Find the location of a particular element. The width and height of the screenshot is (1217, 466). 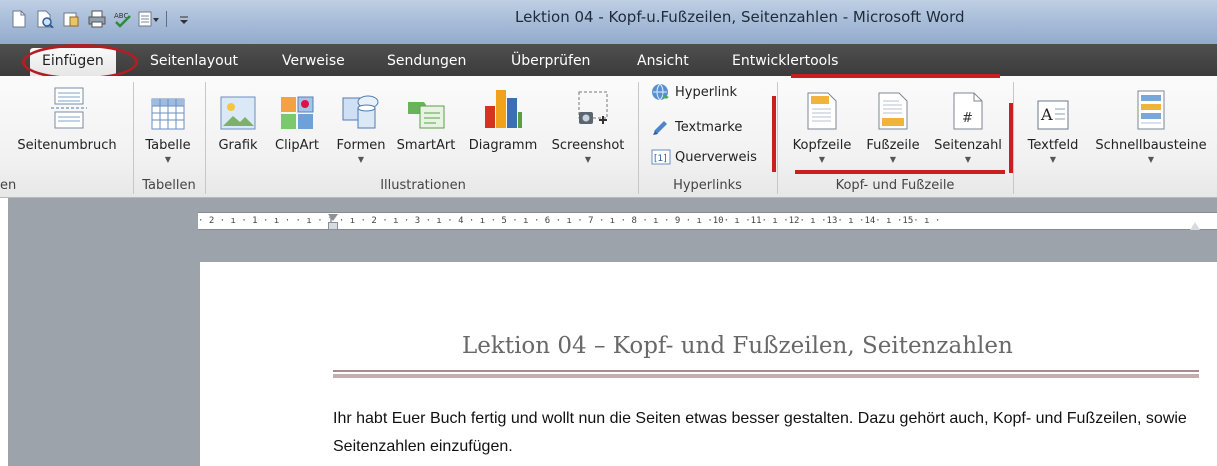

annotation-bracket-right is located at coordinates (1011, 138).